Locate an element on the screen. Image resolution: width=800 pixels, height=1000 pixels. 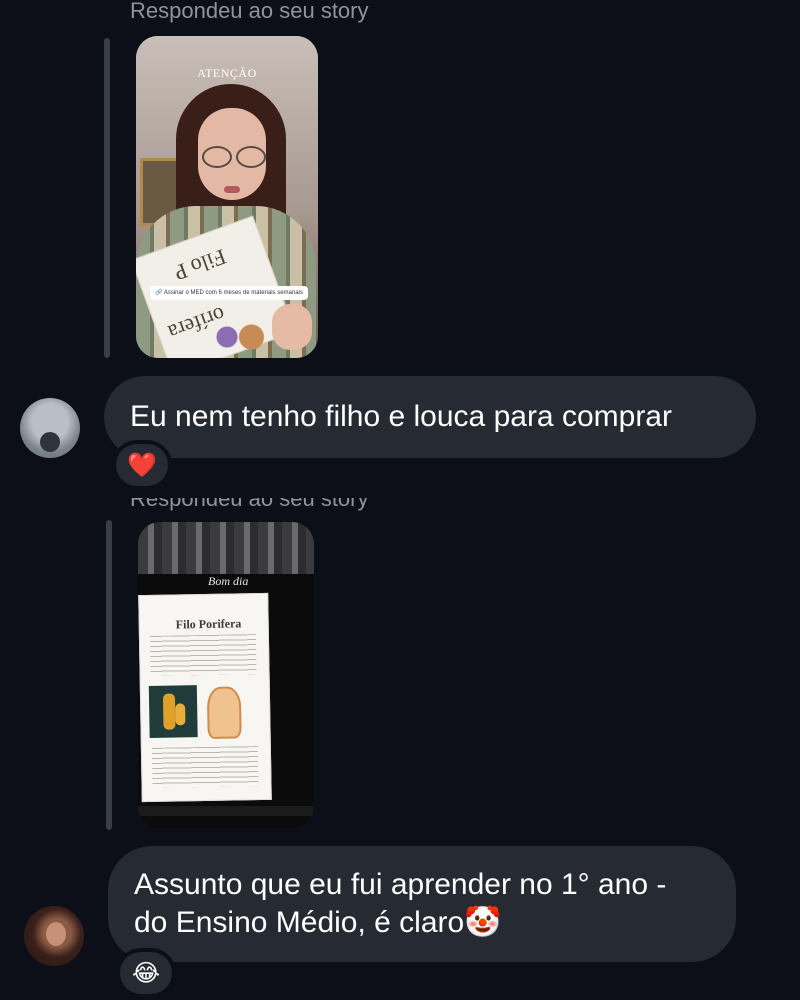
message-bubble: Eu nem tenho filho e louca para comprar is located at coordinates (430, 417).